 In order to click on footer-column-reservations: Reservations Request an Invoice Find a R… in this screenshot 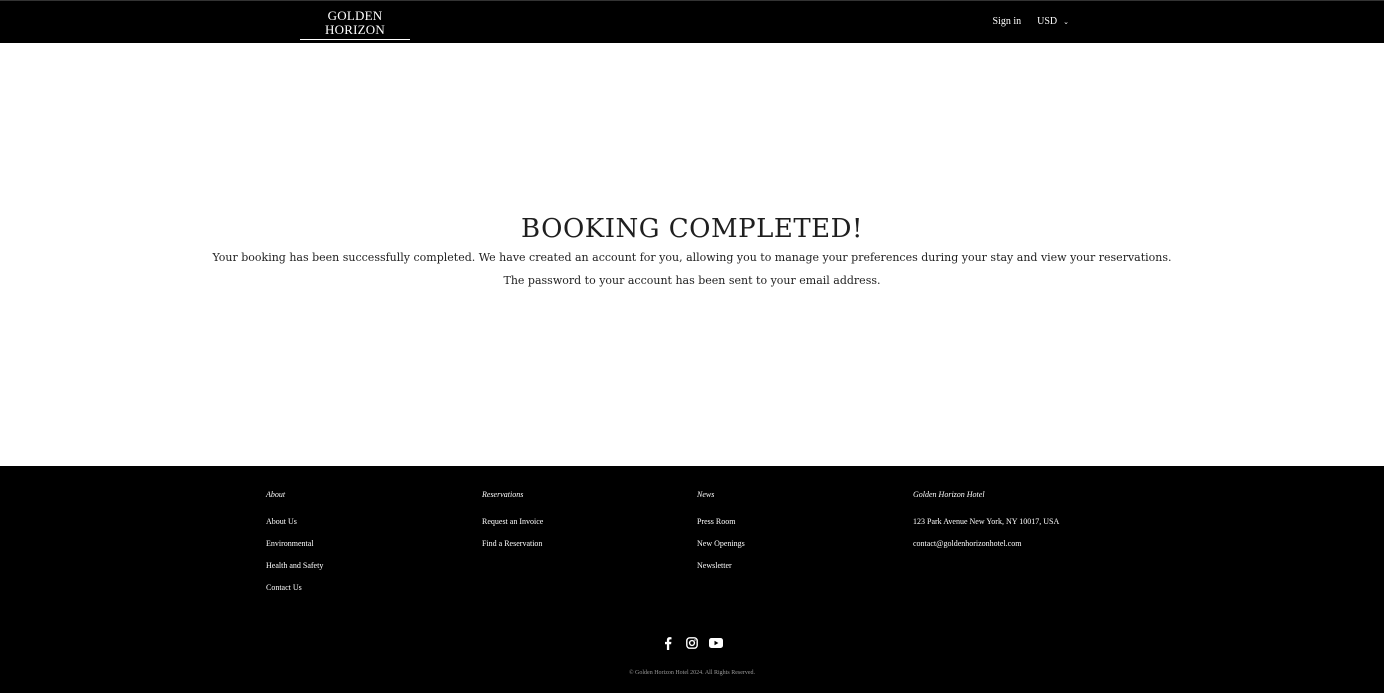, I will do `click(512, 525)`.